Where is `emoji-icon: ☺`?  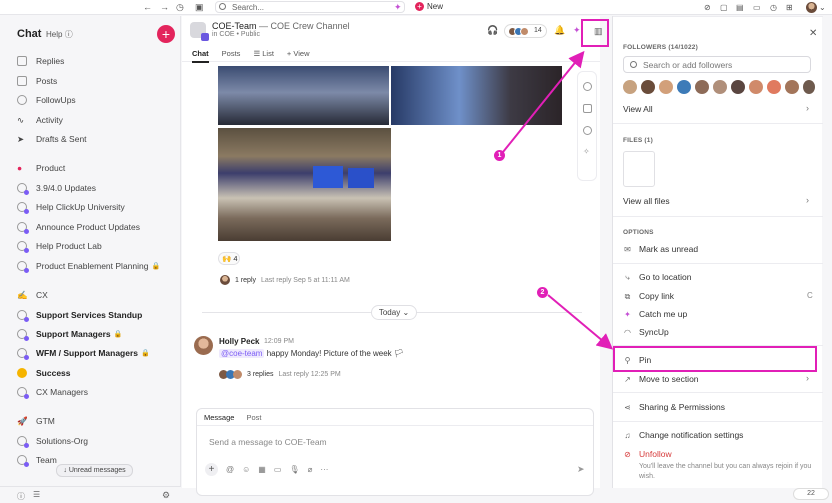 emoji-icon: ☺ is located at coordinates (246, 469).